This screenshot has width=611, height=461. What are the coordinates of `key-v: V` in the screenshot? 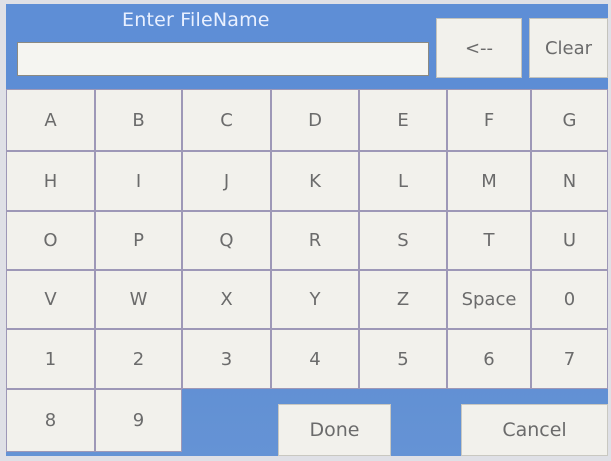 It's located at (50, 299).